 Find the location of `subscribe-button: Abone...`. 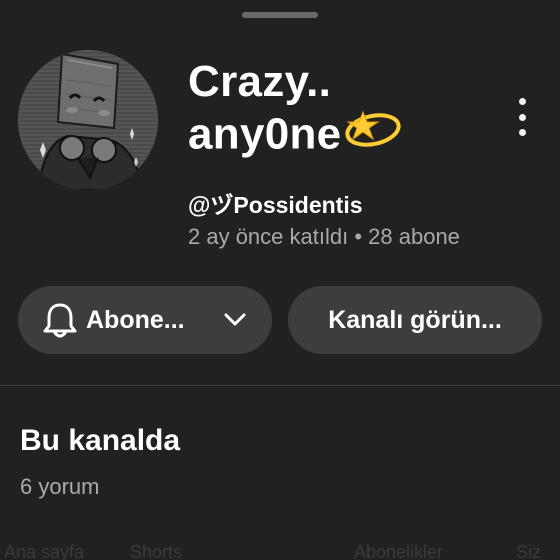

subscribe-button: Abone... is located at coordinates (145, 320).